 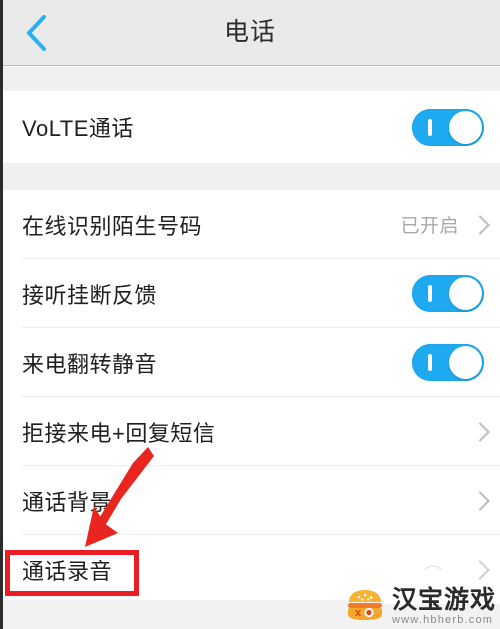 What do you see at coordinates (358, 613) in the screenshot?
I see `svg-text: x` at bounding box center [358, 613].